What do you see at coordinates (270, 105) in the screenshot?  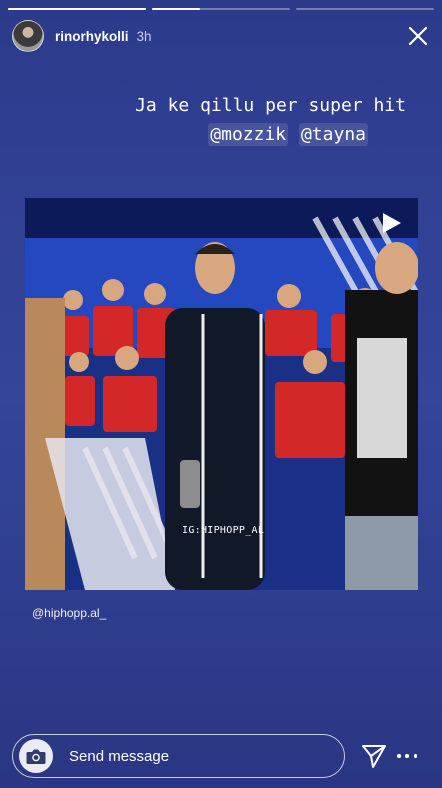 I see `caption-line-1: Ja ke qillu per super hit` at bounding box center [270, 105].